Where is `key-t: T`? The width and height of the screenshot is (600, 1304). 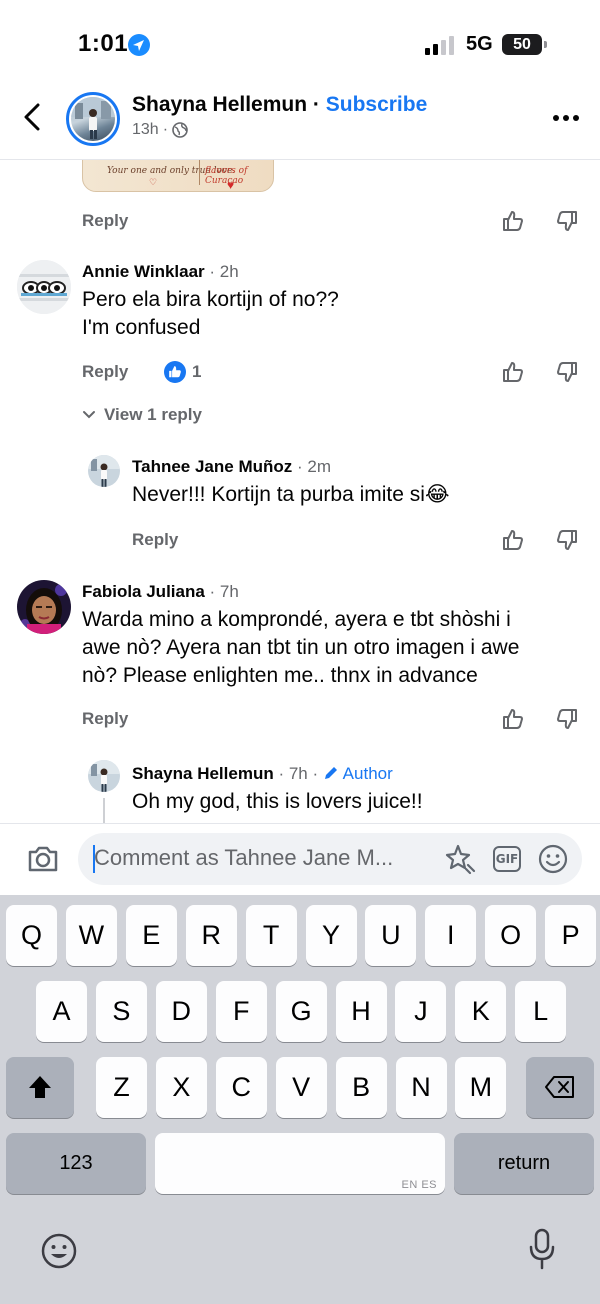 key-t: T is located at coordinates (271, 935).